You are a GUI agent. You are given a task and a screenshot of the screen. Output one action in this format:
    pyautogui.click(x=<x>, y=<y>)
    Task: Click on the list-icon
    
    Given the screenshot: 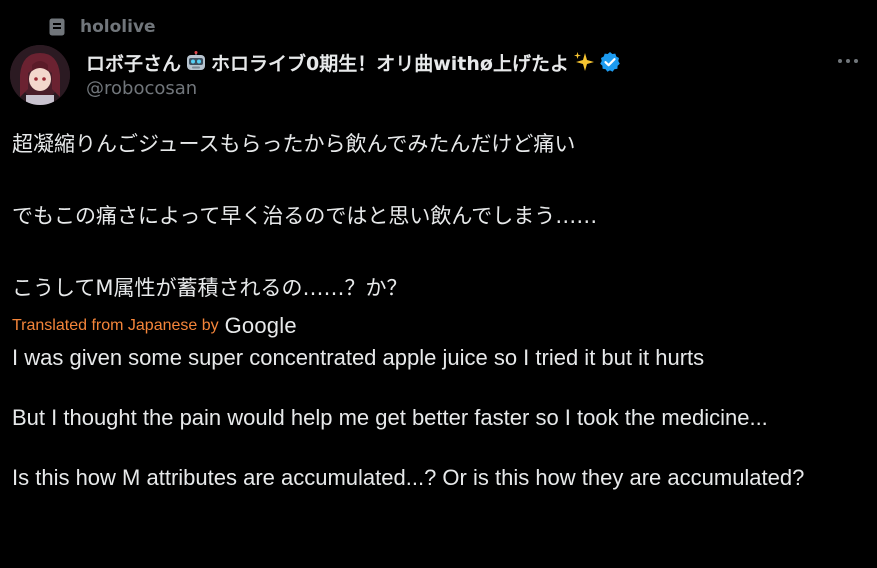 What is the action you would take?
    pyautogui.click(x=57, y=27)
    